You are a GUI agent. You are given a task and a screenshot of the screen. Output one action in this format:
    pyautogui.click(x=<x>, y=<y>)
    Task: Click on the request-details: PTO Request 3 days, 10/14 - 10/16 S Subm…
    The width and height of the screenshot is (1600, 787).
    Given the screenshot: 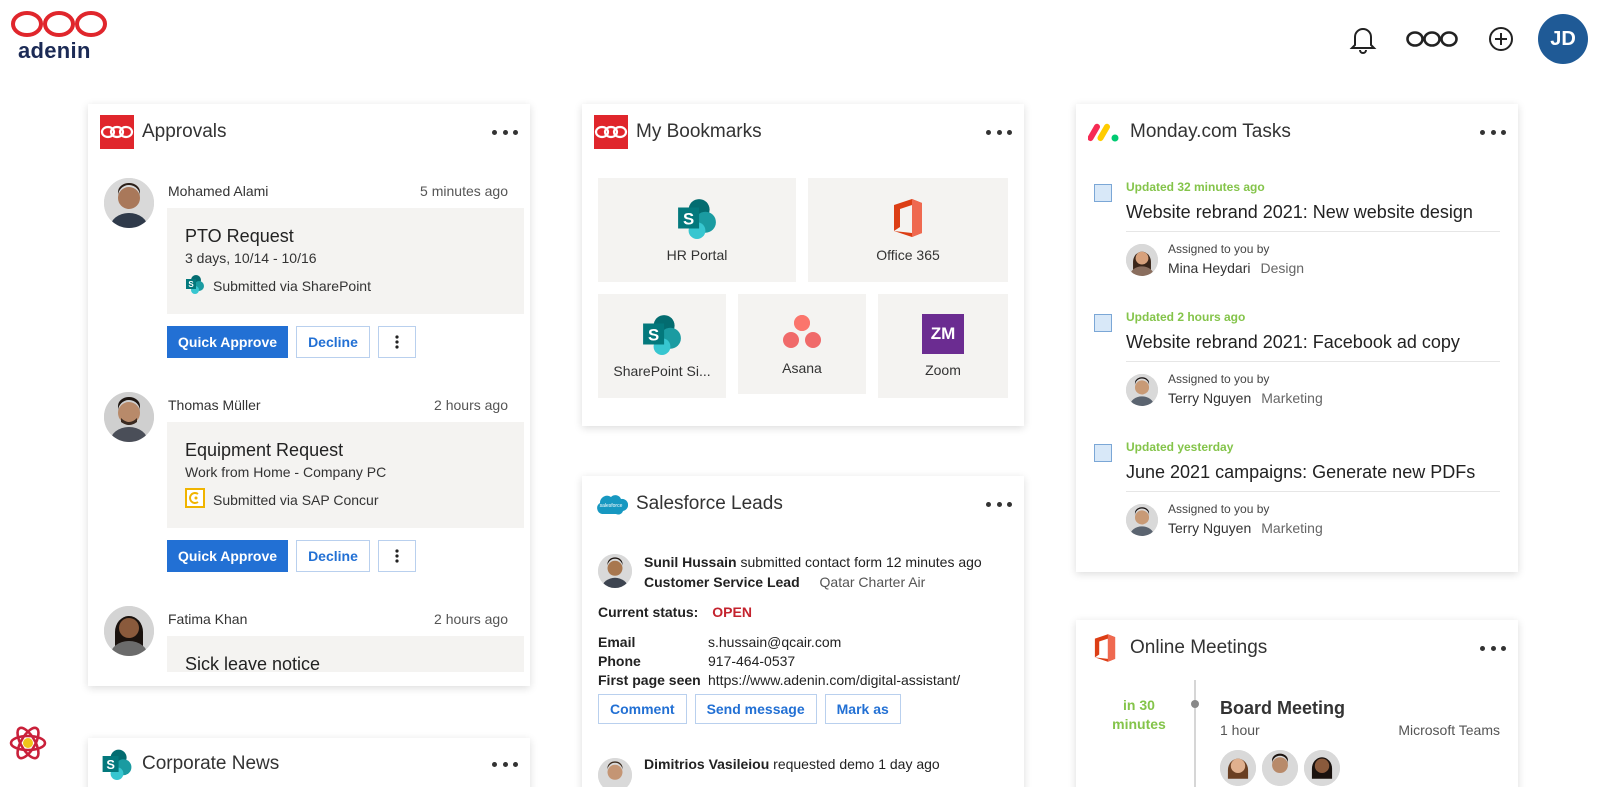 What is the action you would take?
    pyautogui.click(x=345, y=261)
    